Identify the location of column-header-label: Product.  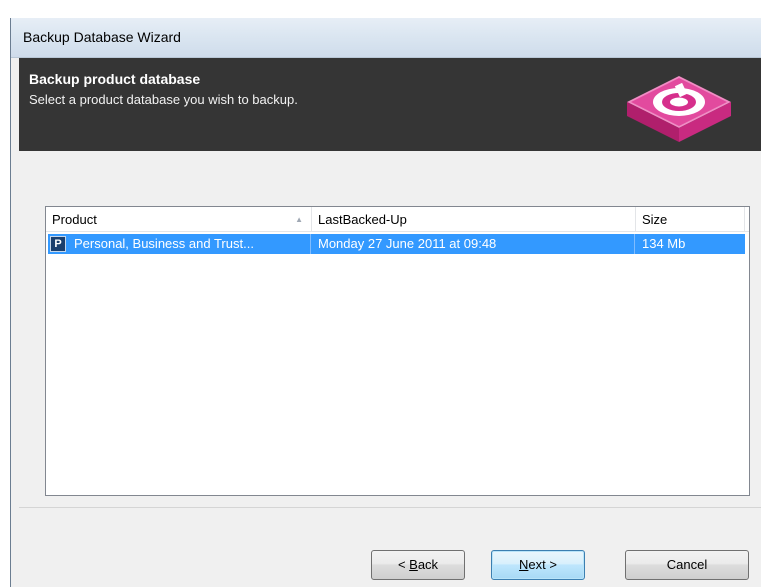
(74, 219).